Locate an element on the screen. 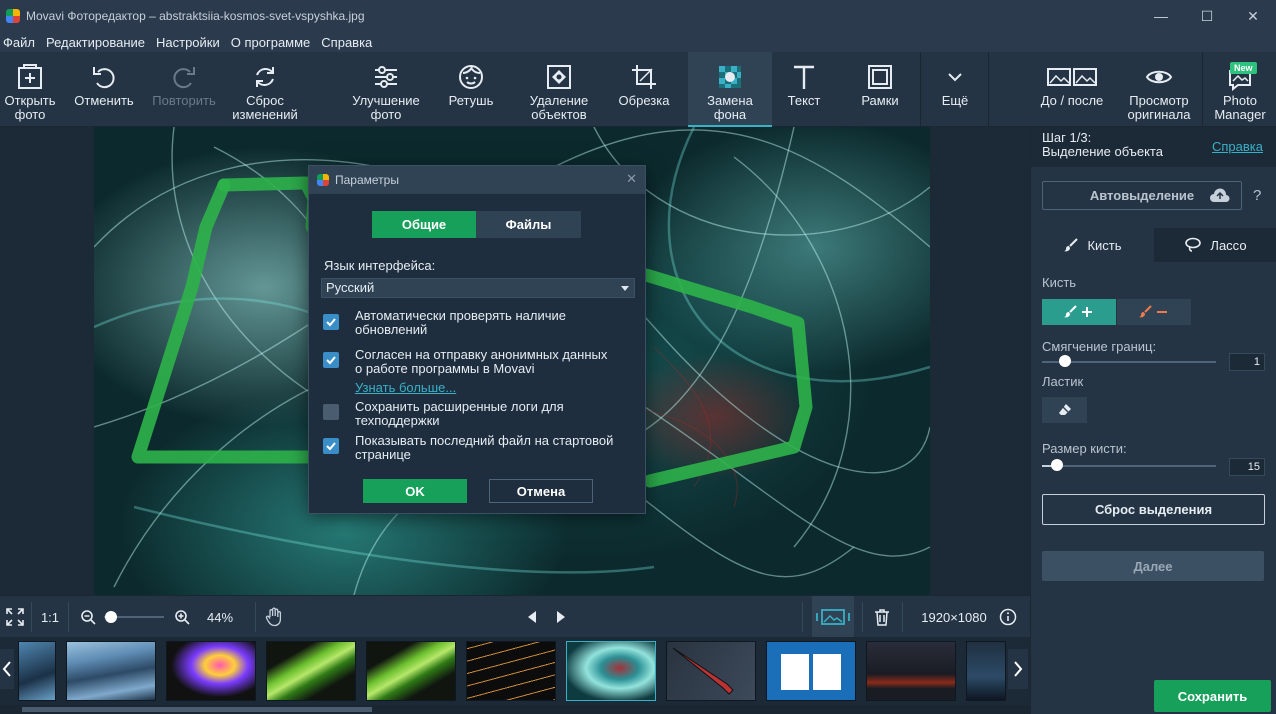 The width and height of the screenshot is (1276, 714). thumbnail-selected is located at coordinates (611, 671).